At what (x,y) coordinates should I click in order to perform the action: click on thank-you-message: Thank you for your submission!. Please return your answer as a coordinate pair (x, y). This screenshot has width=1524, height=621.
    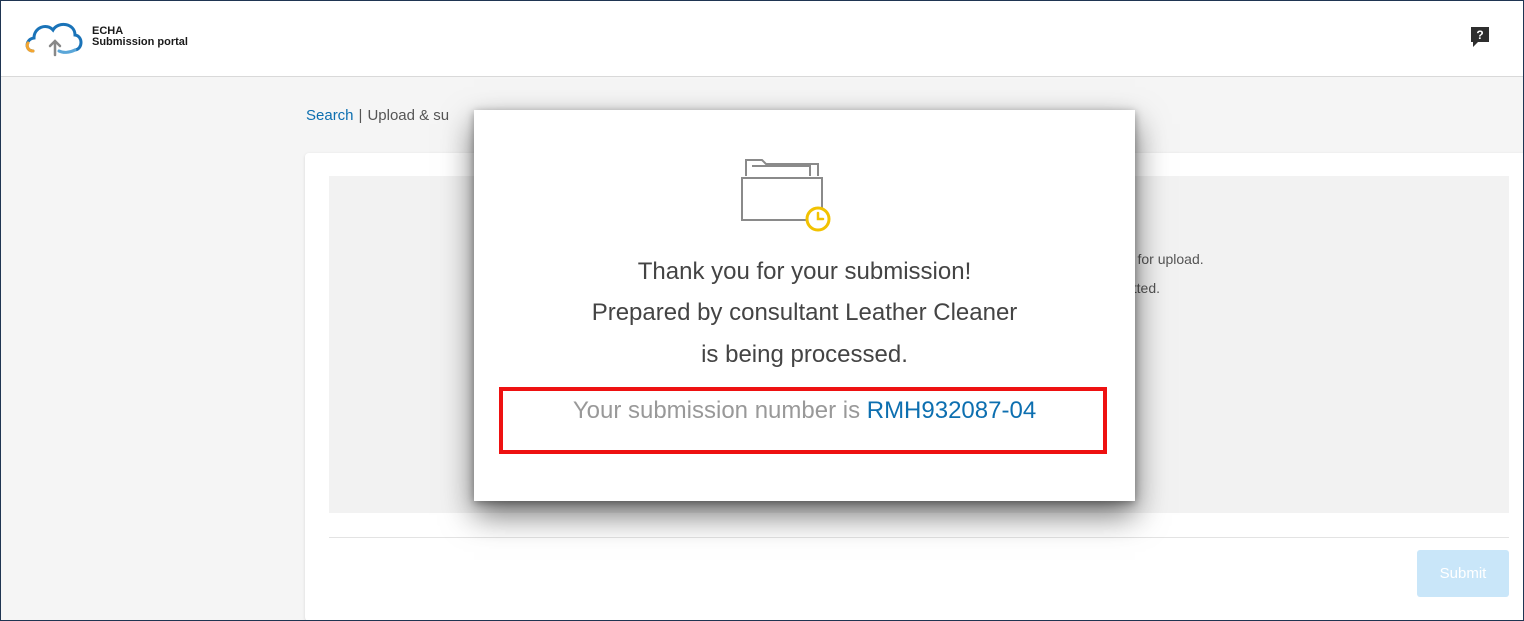
    Looking at the image, I should click on (804, 271).